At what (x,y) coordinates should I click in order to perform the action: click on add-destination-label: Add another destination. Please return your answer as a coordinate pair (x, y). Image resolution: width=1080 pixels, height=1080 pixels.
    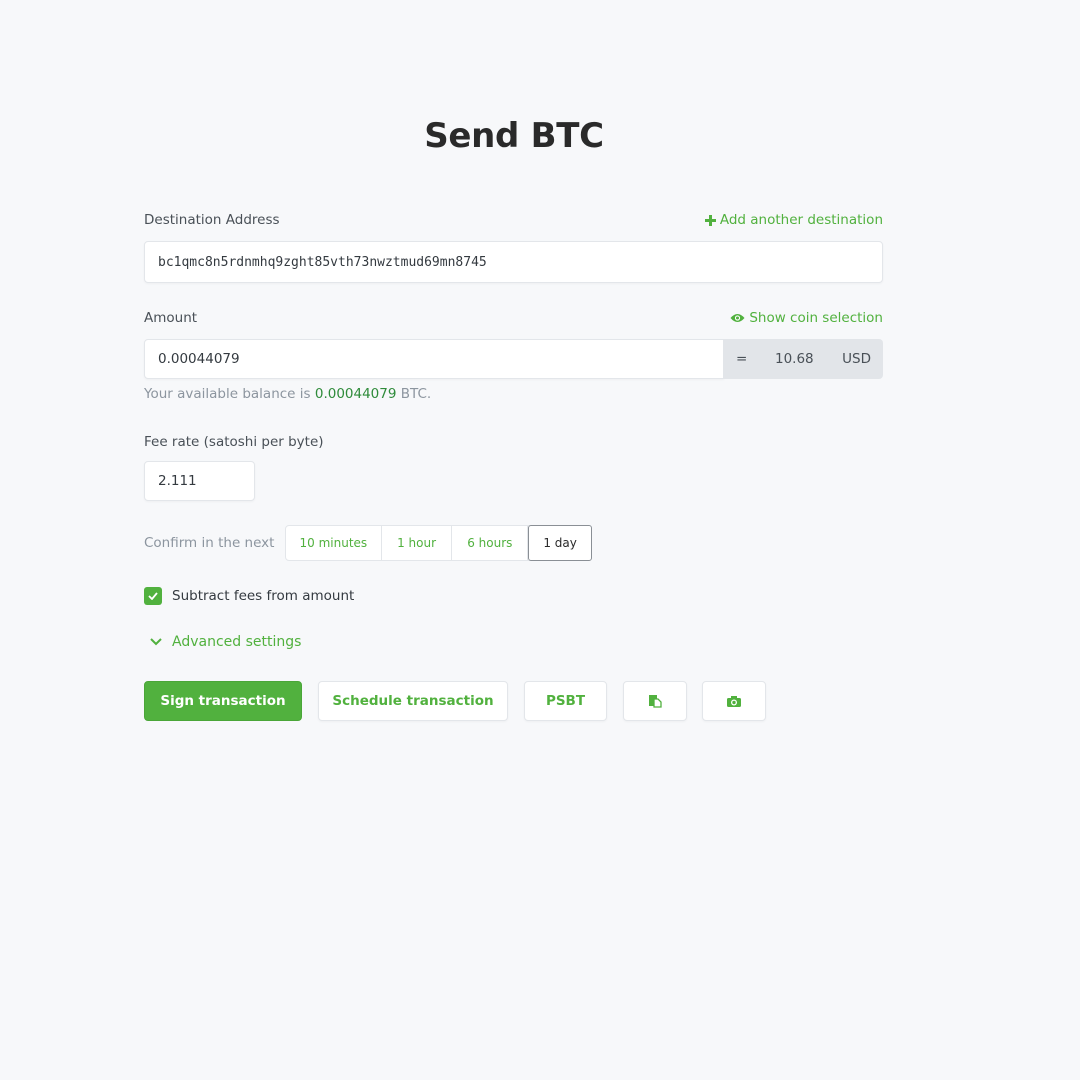
    Looking at the image, I should click on (801, 220).